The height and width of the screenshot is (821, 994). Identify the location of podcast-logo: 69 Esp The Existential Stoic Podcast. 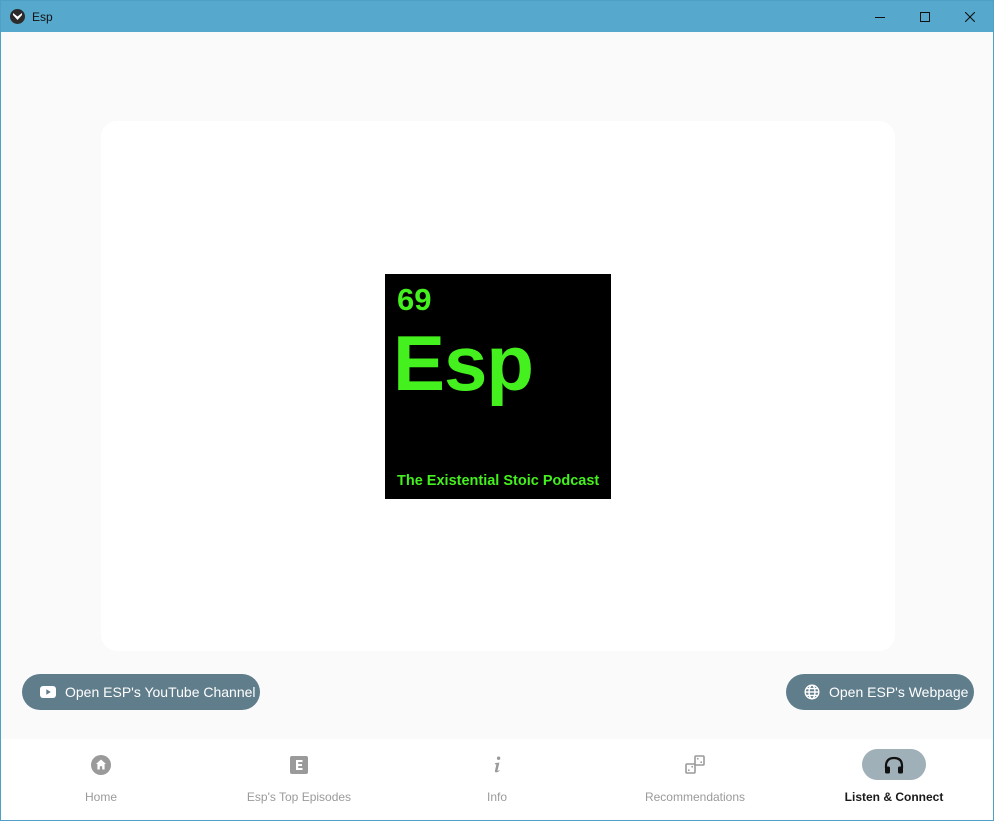
(498, 386).